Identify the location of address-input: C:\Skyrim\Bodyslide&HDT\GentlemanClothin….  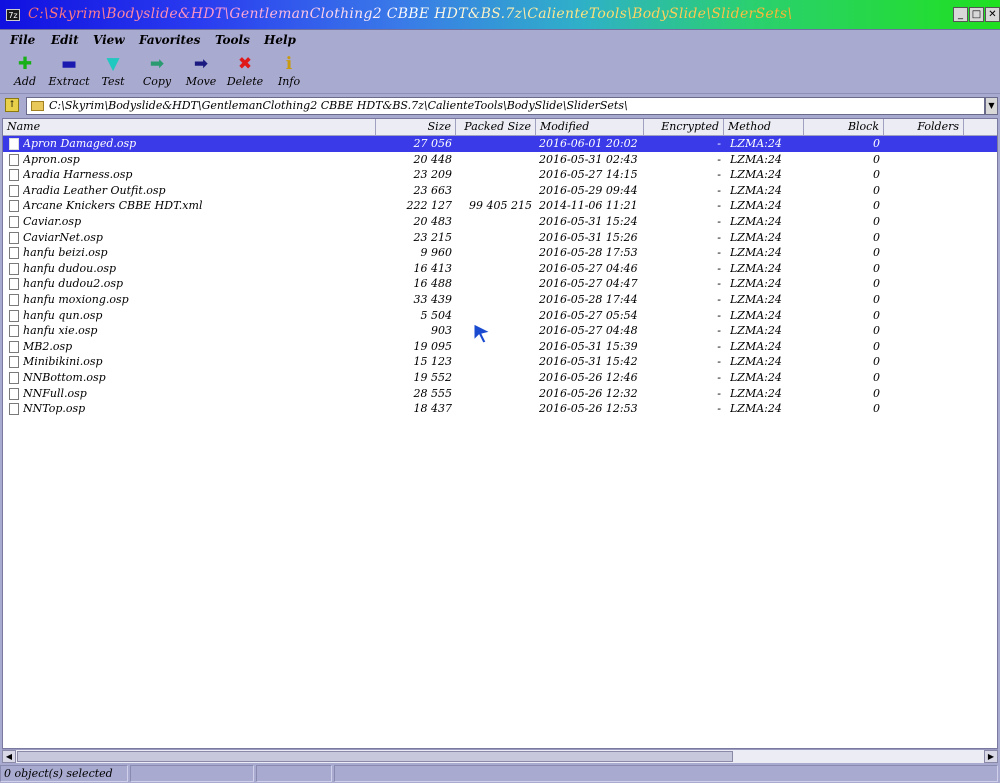
(505, 106).